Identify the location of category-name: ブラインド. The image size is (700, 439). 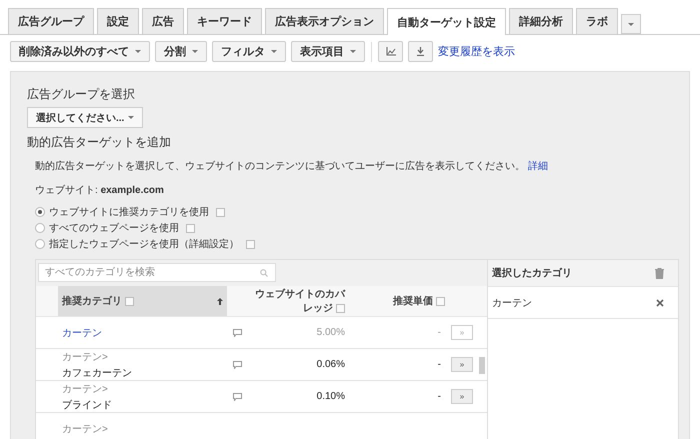
(87, 405).